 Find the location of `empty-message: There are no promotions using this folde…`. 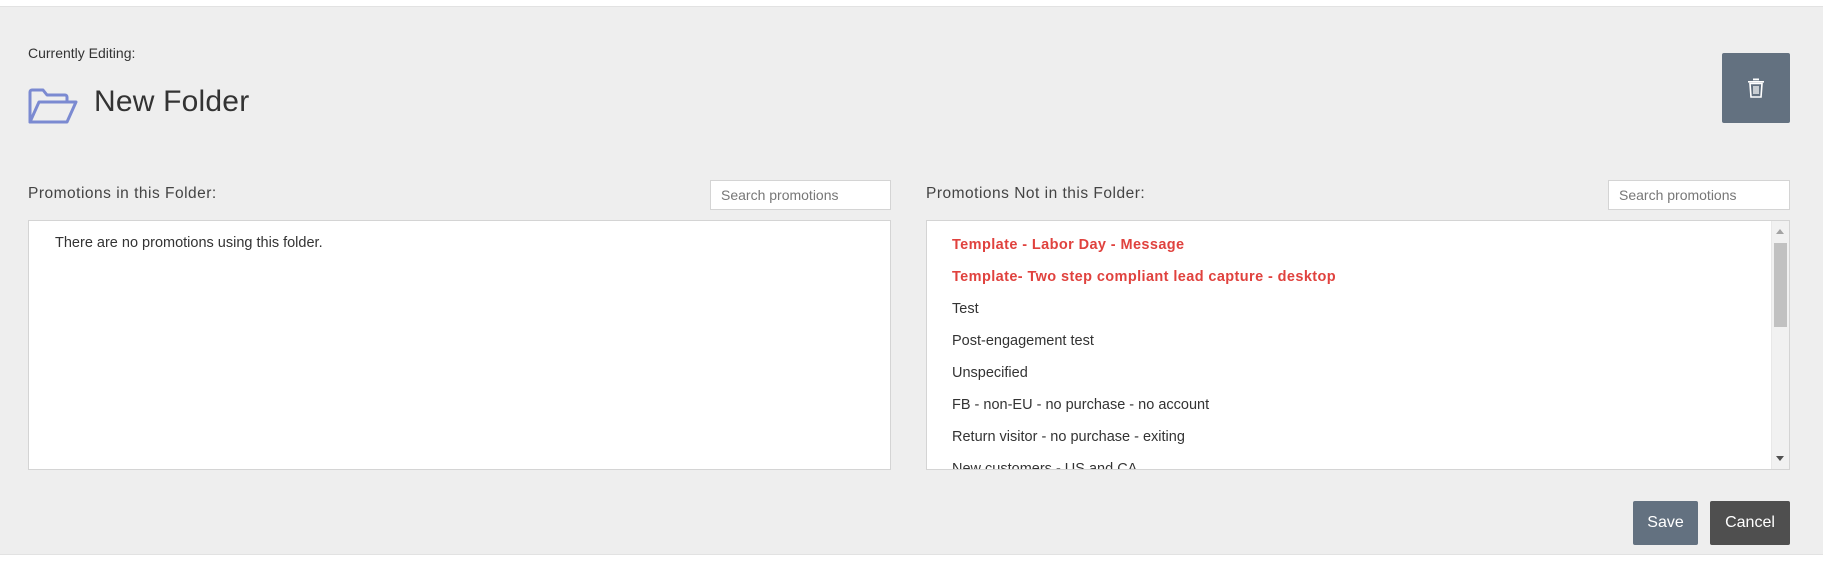

empty-message: There are no promotions using this folde… is located at coordinates (189, 243).